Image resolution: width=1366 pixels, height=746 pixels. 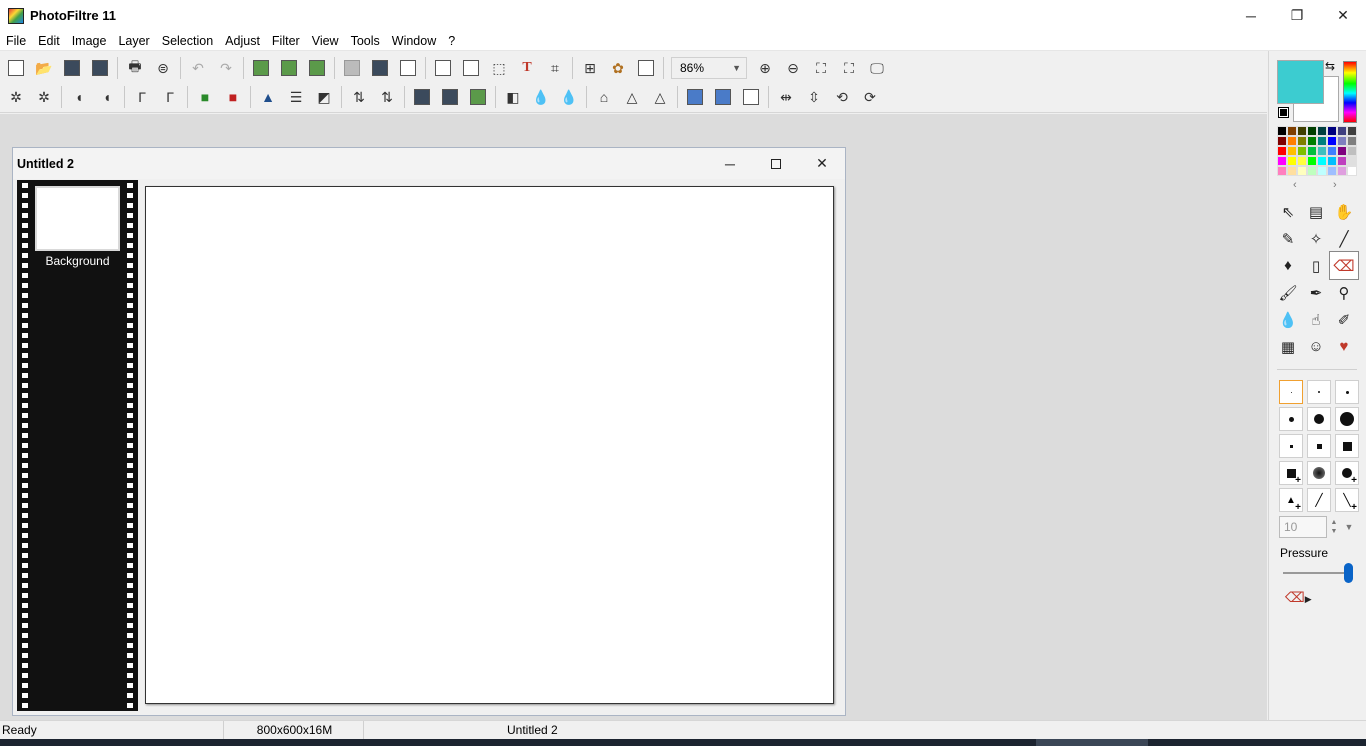 I want to click on select-all-button: ✲, so click(x=16, y=97).